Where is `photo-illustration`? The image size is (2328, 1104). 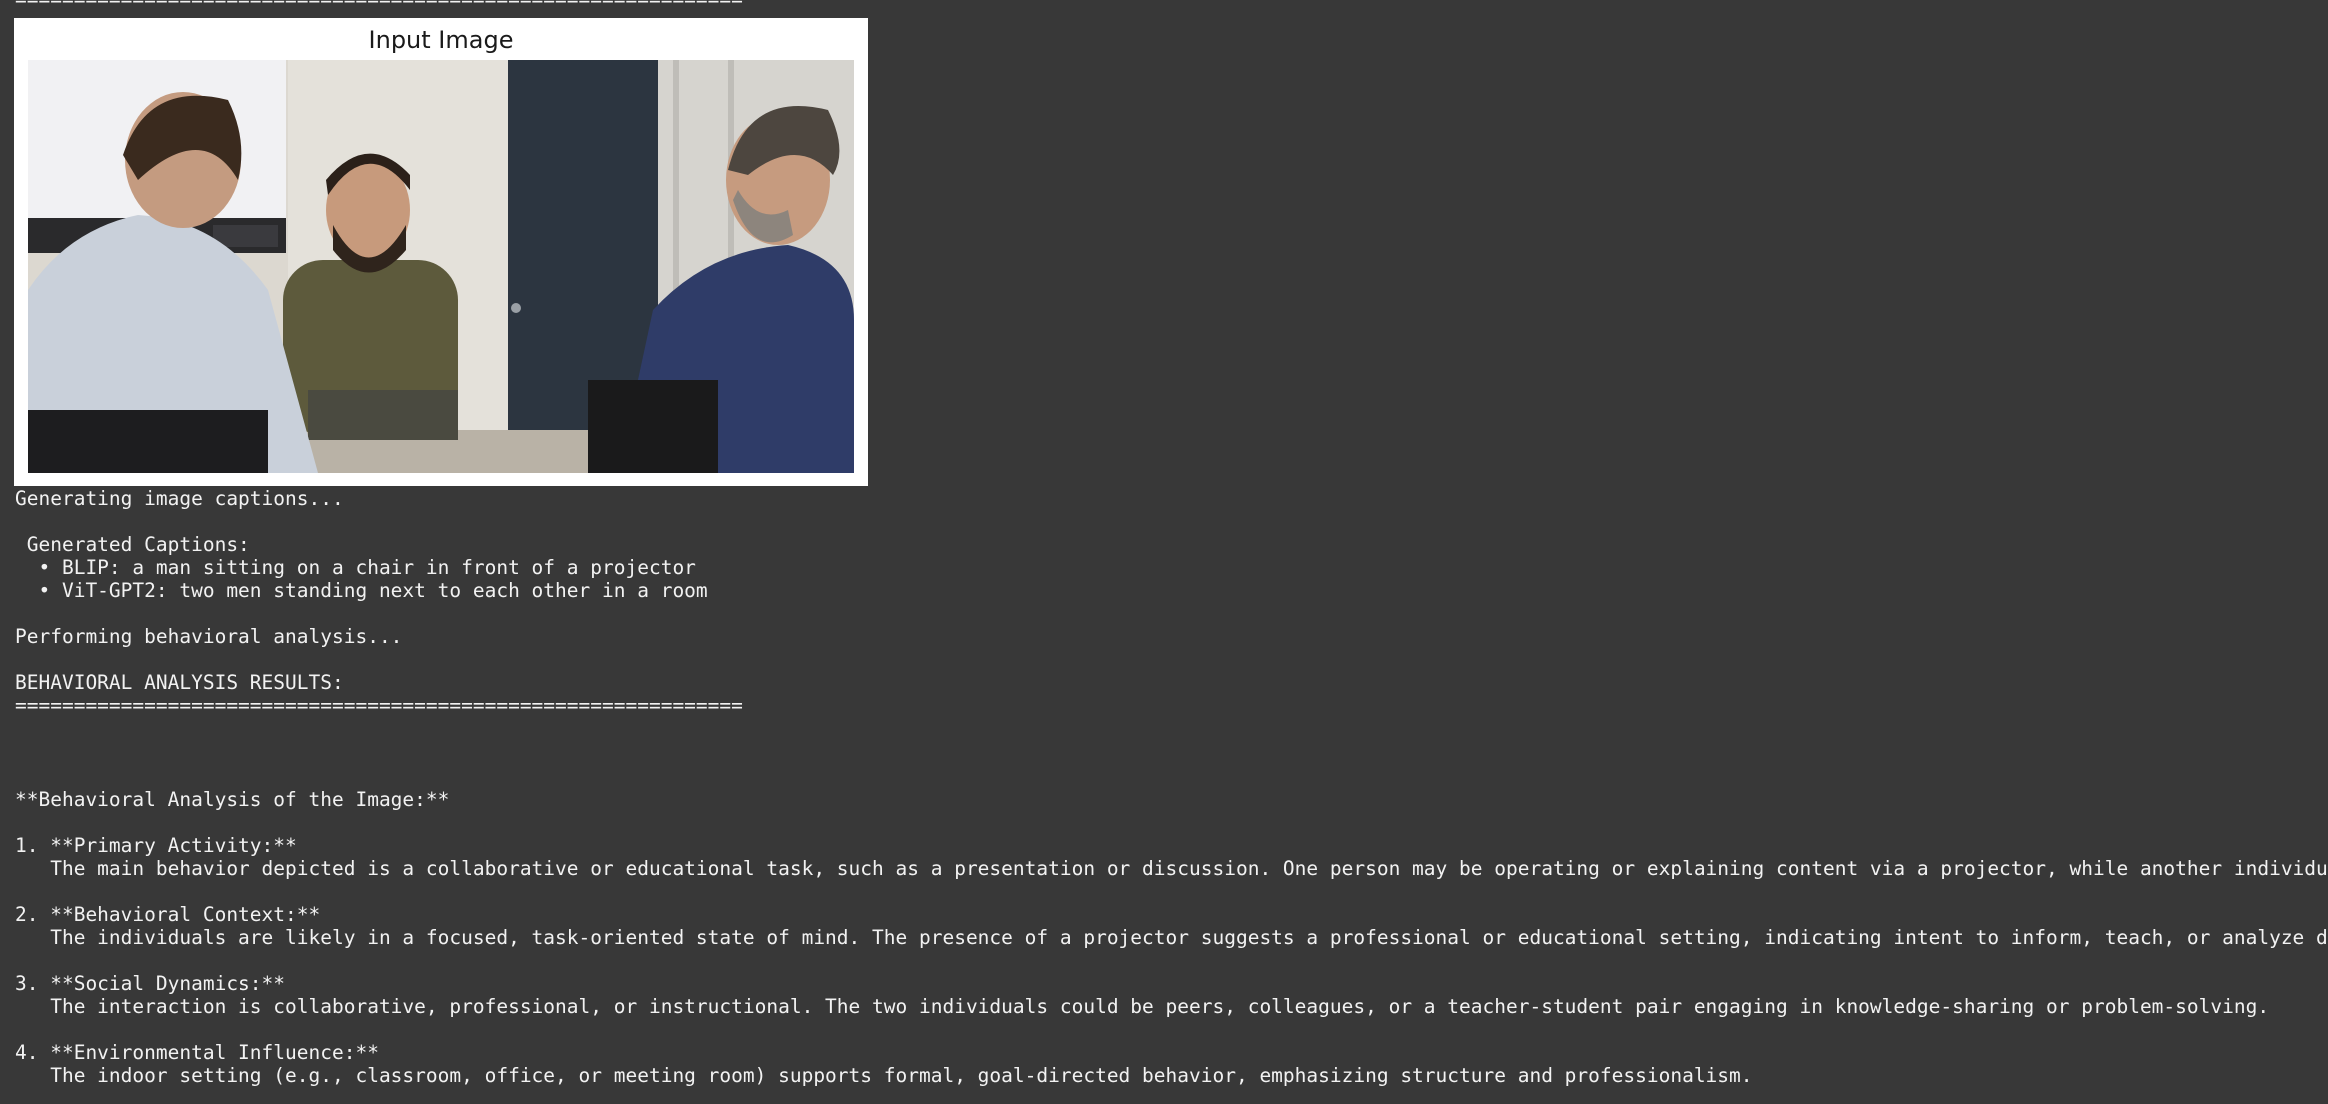
photo-illustration is located at coordinates (441, 266).